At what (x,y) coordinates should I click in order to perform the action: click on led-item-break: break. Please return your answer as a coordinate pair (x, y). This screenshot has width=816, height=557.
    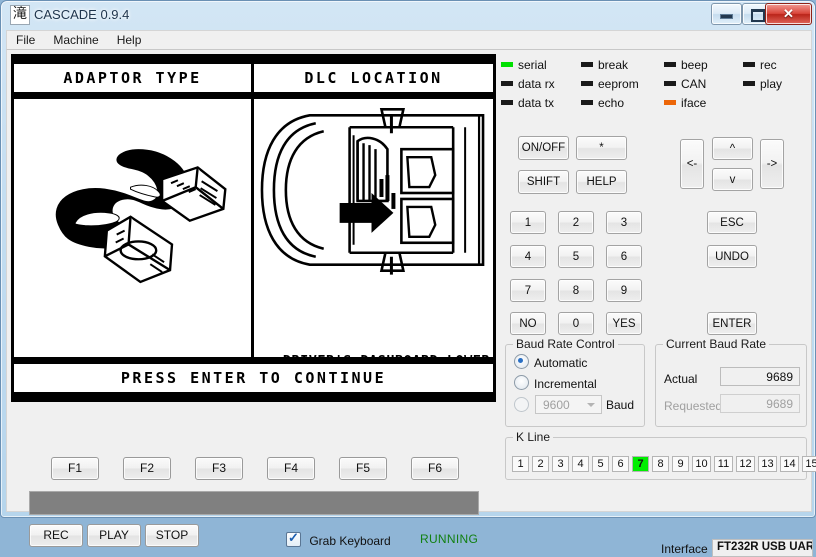
    Looking at the image, I should click on (604, 65).